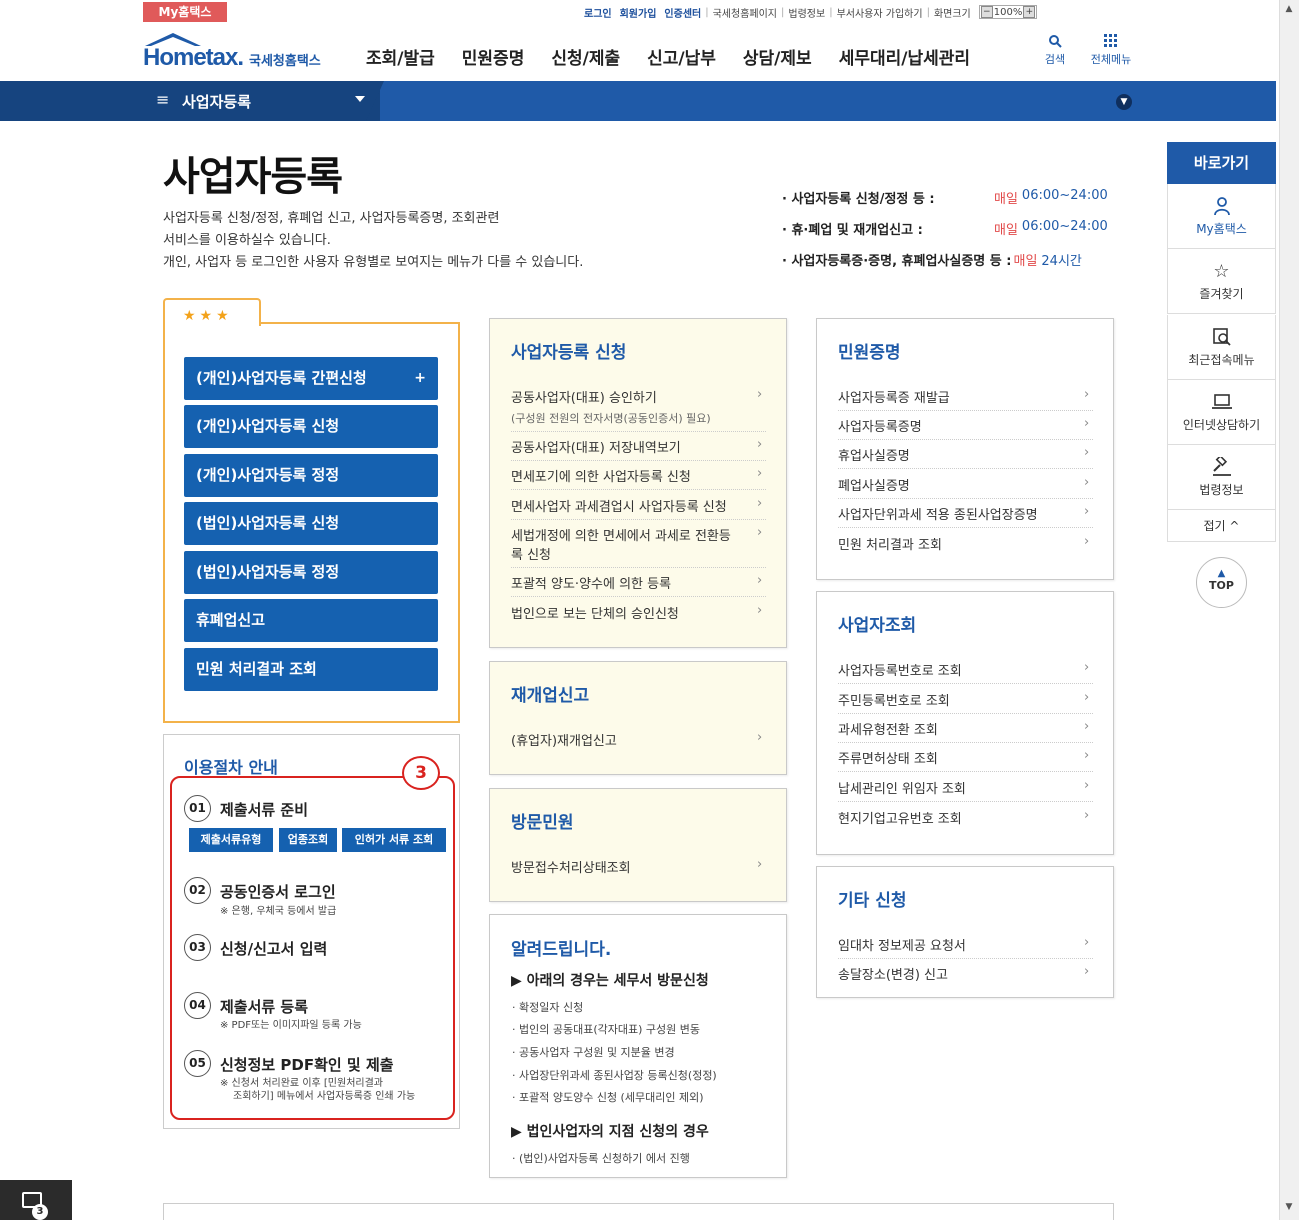  Describe the element at coordinates (1055, 50) in the screenshot. I see `search-button: 검색` at that location.